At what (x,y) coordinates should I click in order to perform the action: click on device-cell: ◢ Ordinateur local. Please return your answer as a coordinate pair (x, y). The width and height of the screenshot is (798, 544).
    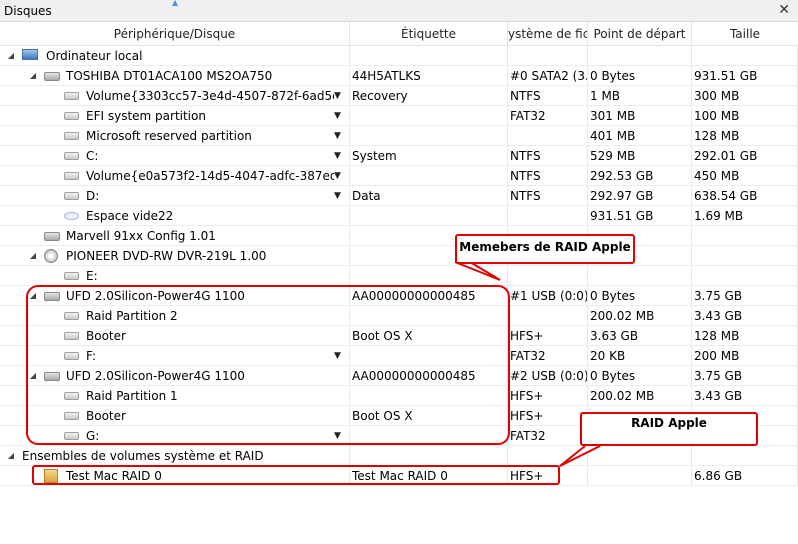
    Looking at the image, I should click on (175, 56).